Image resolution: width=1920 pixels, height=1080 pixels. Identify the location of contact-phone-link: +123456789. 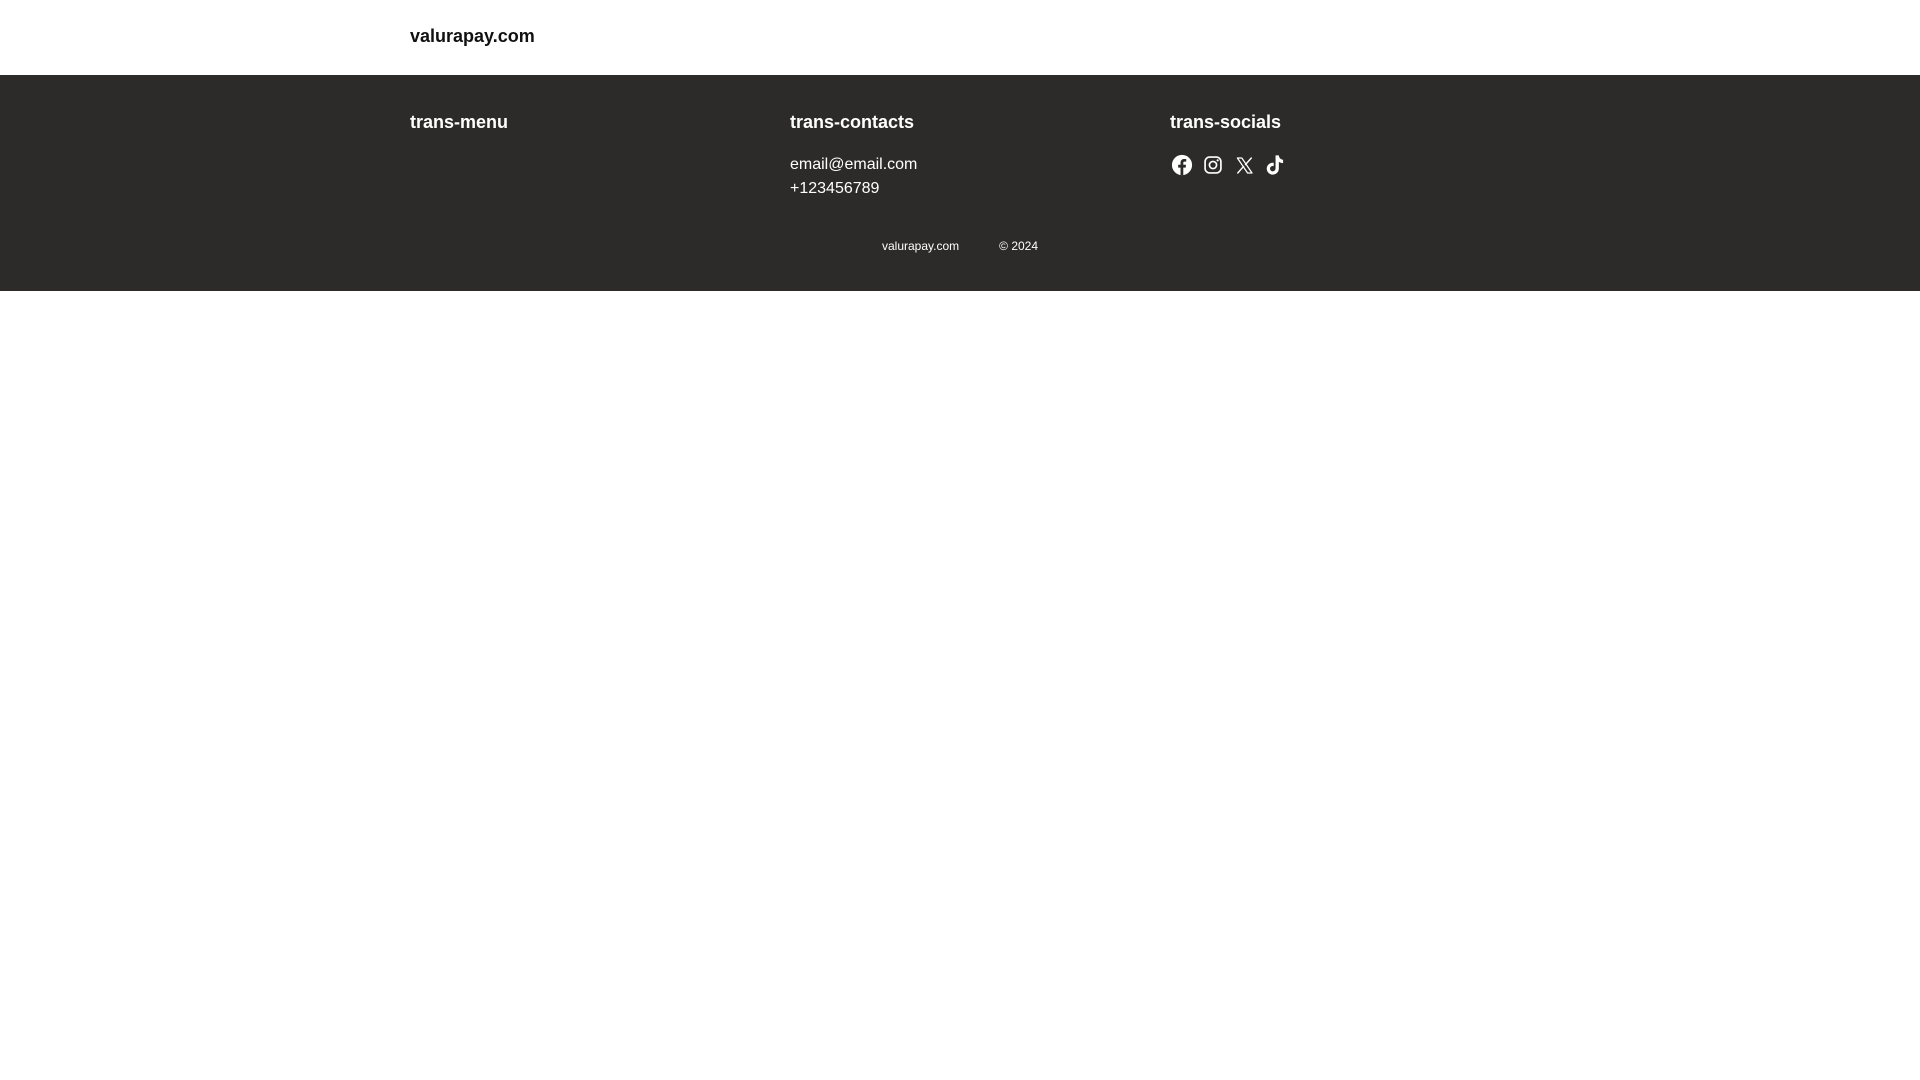
(853, 189).